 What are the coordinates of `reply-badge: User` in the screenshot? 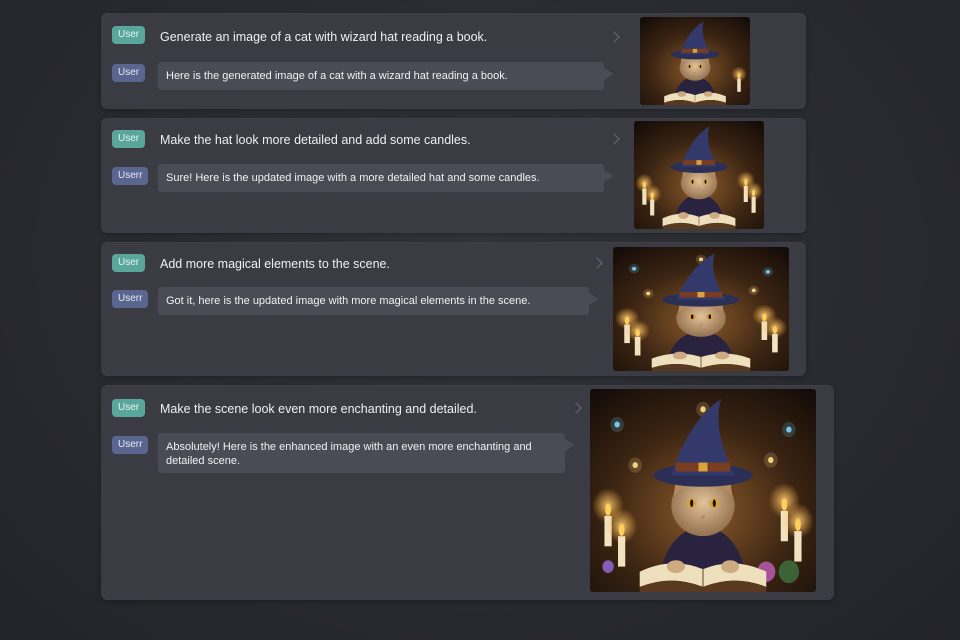 It's located at (129, 73).